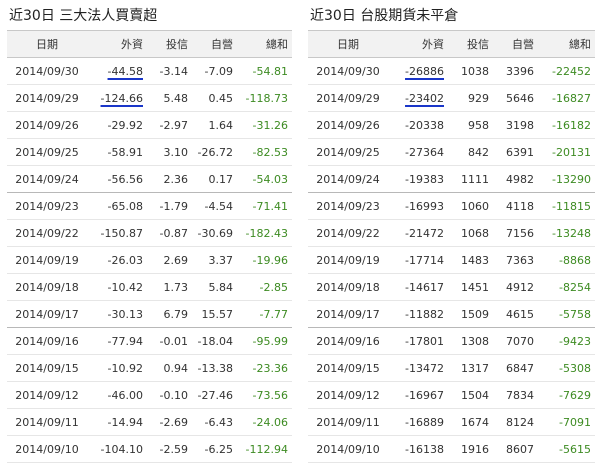 The image size is (600, 463). What do you see at coordinates (169, 449) in the screenshot?
I see `cell-investment-trust: -2.59` at bounding box center [169, 449].